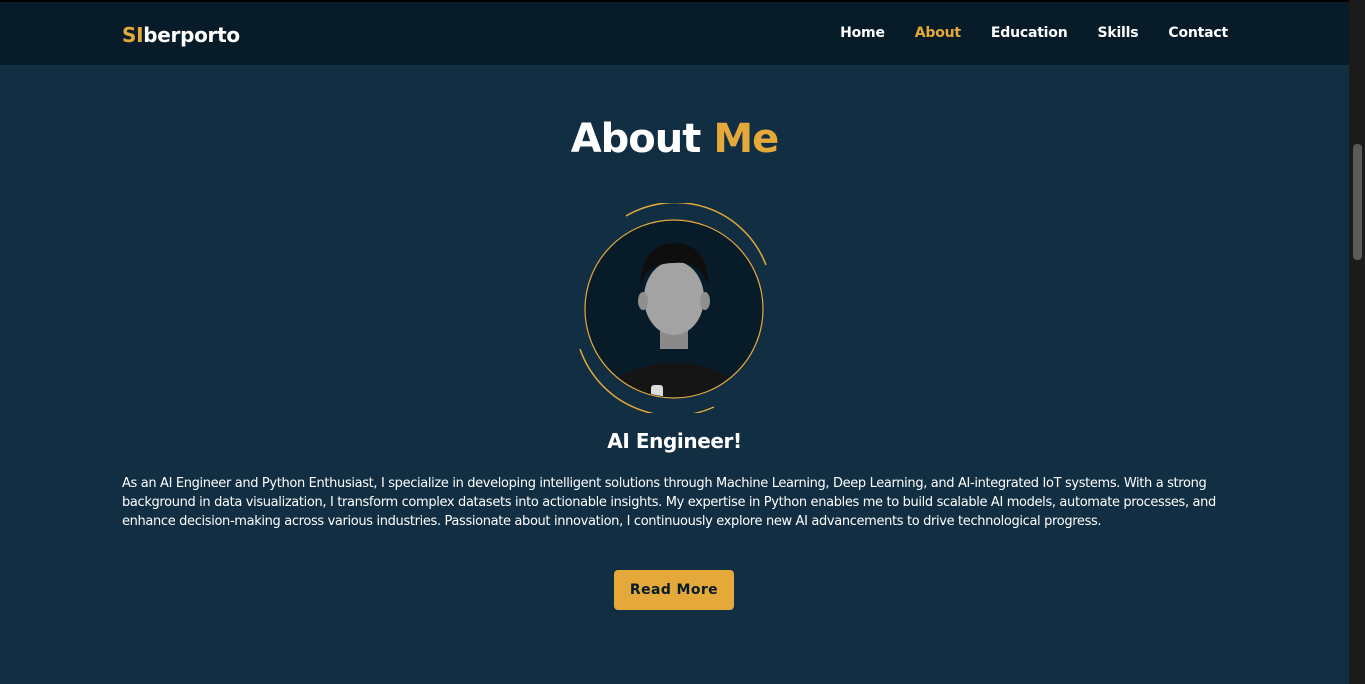 This screenshot has height=684, width=1365. What do you see at coordinates (938, 33) in the screenshot?
I see `nav-about: About` at bounding box center [938, 33].